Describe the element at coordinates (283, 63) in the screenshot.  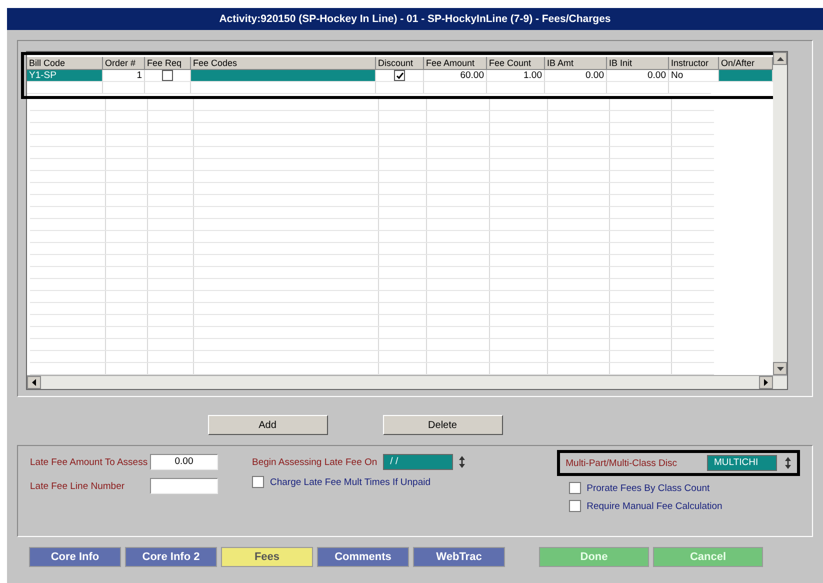
I see `column-header: Fee Codes` at that location.